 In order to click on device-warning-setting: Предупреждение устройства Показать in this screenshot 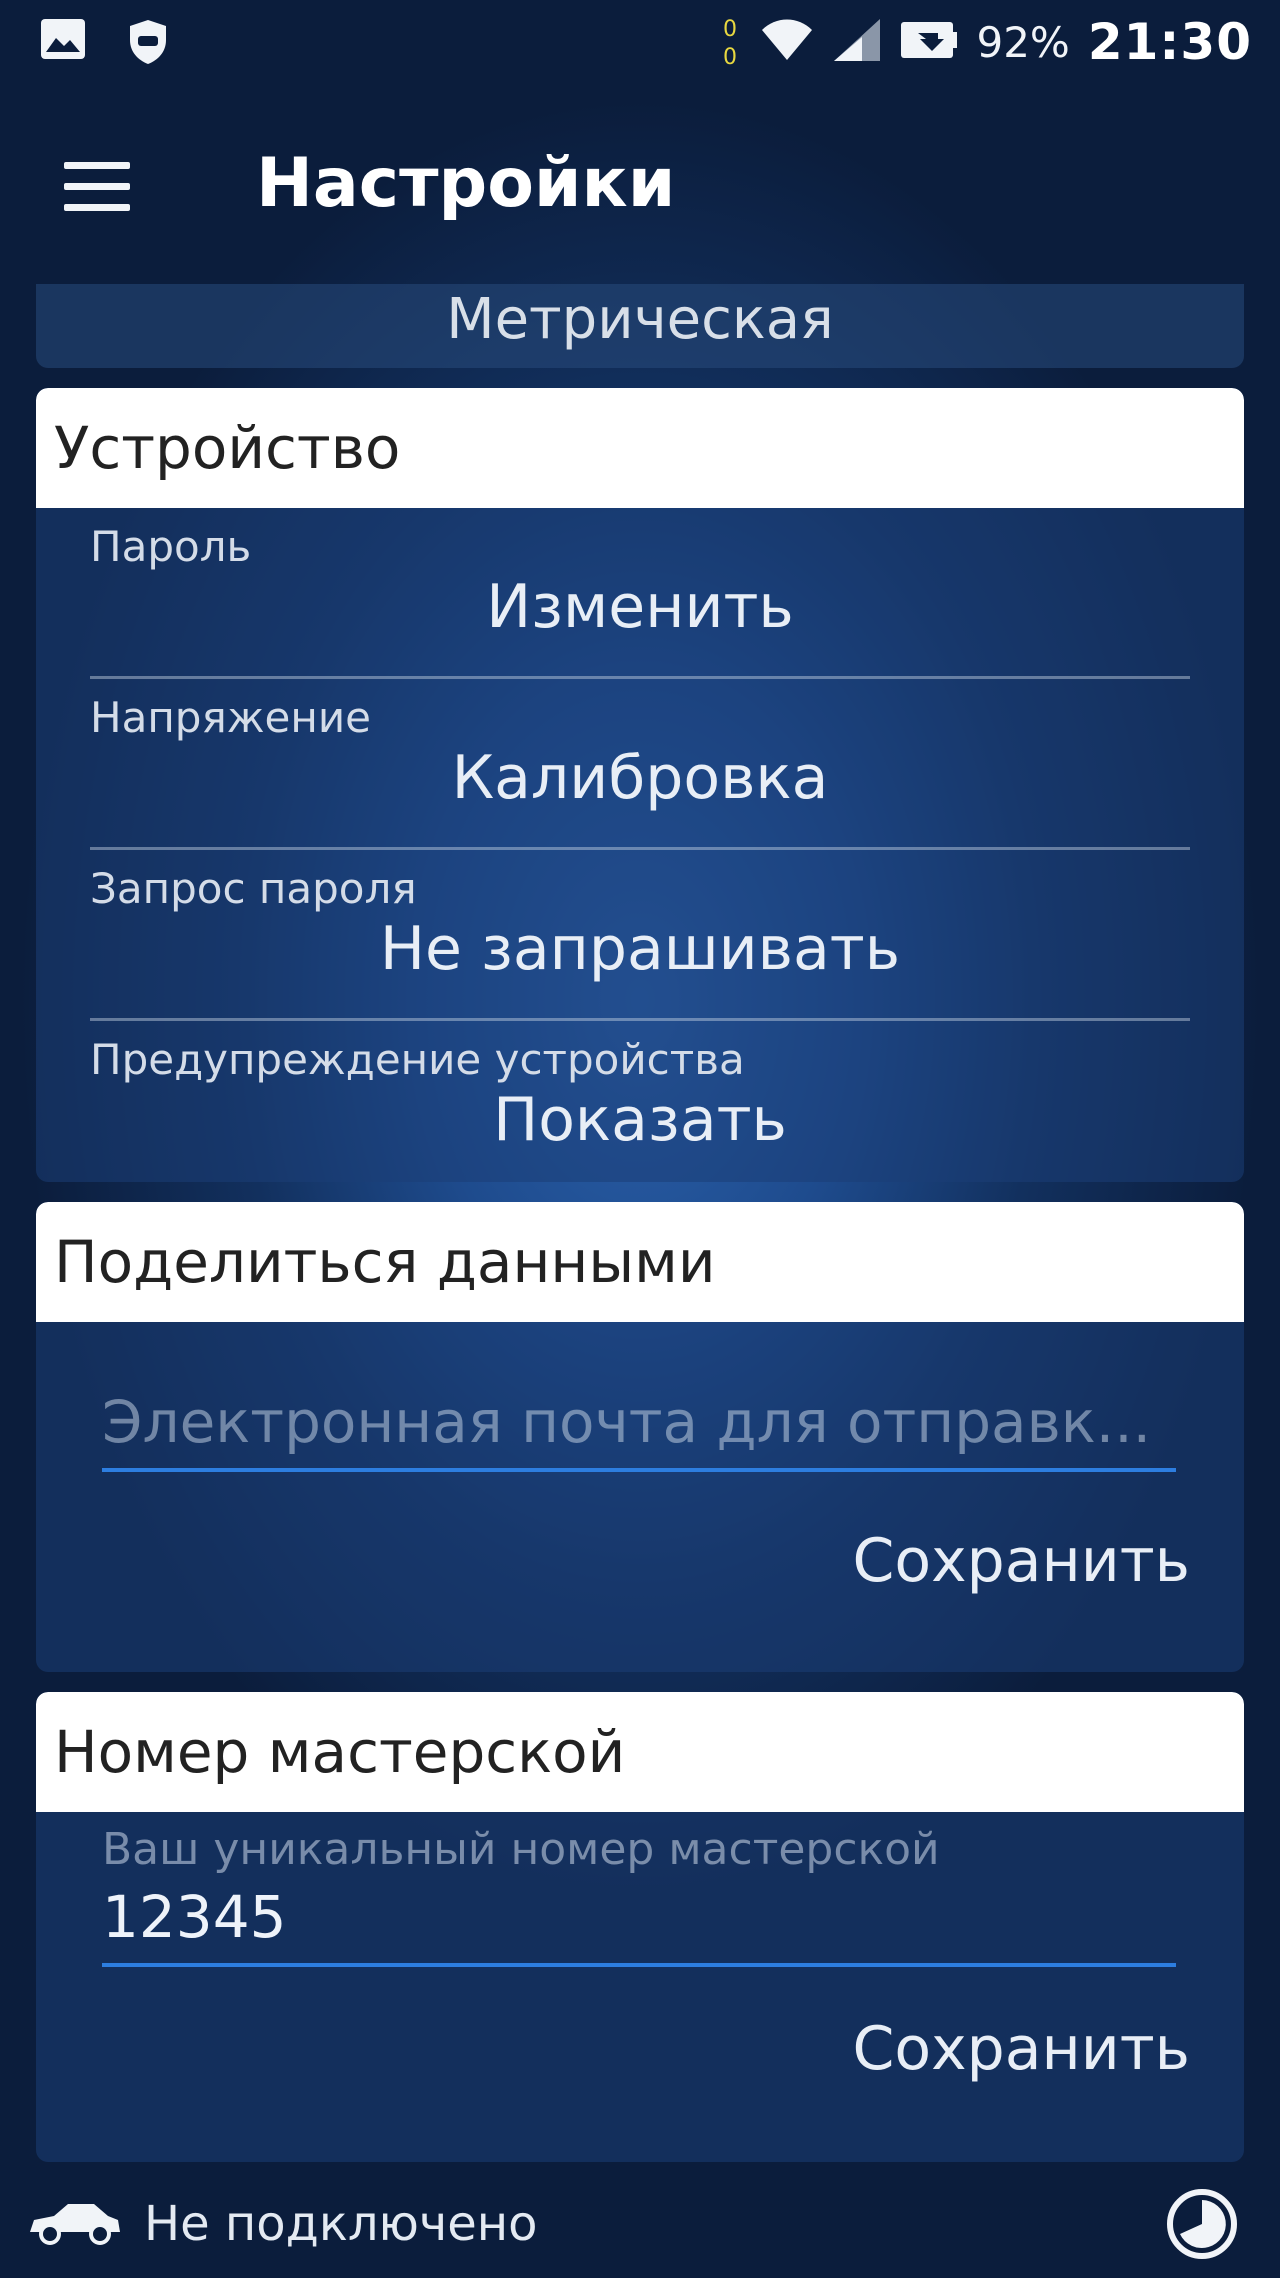, I will do `click(640, 1101)`.